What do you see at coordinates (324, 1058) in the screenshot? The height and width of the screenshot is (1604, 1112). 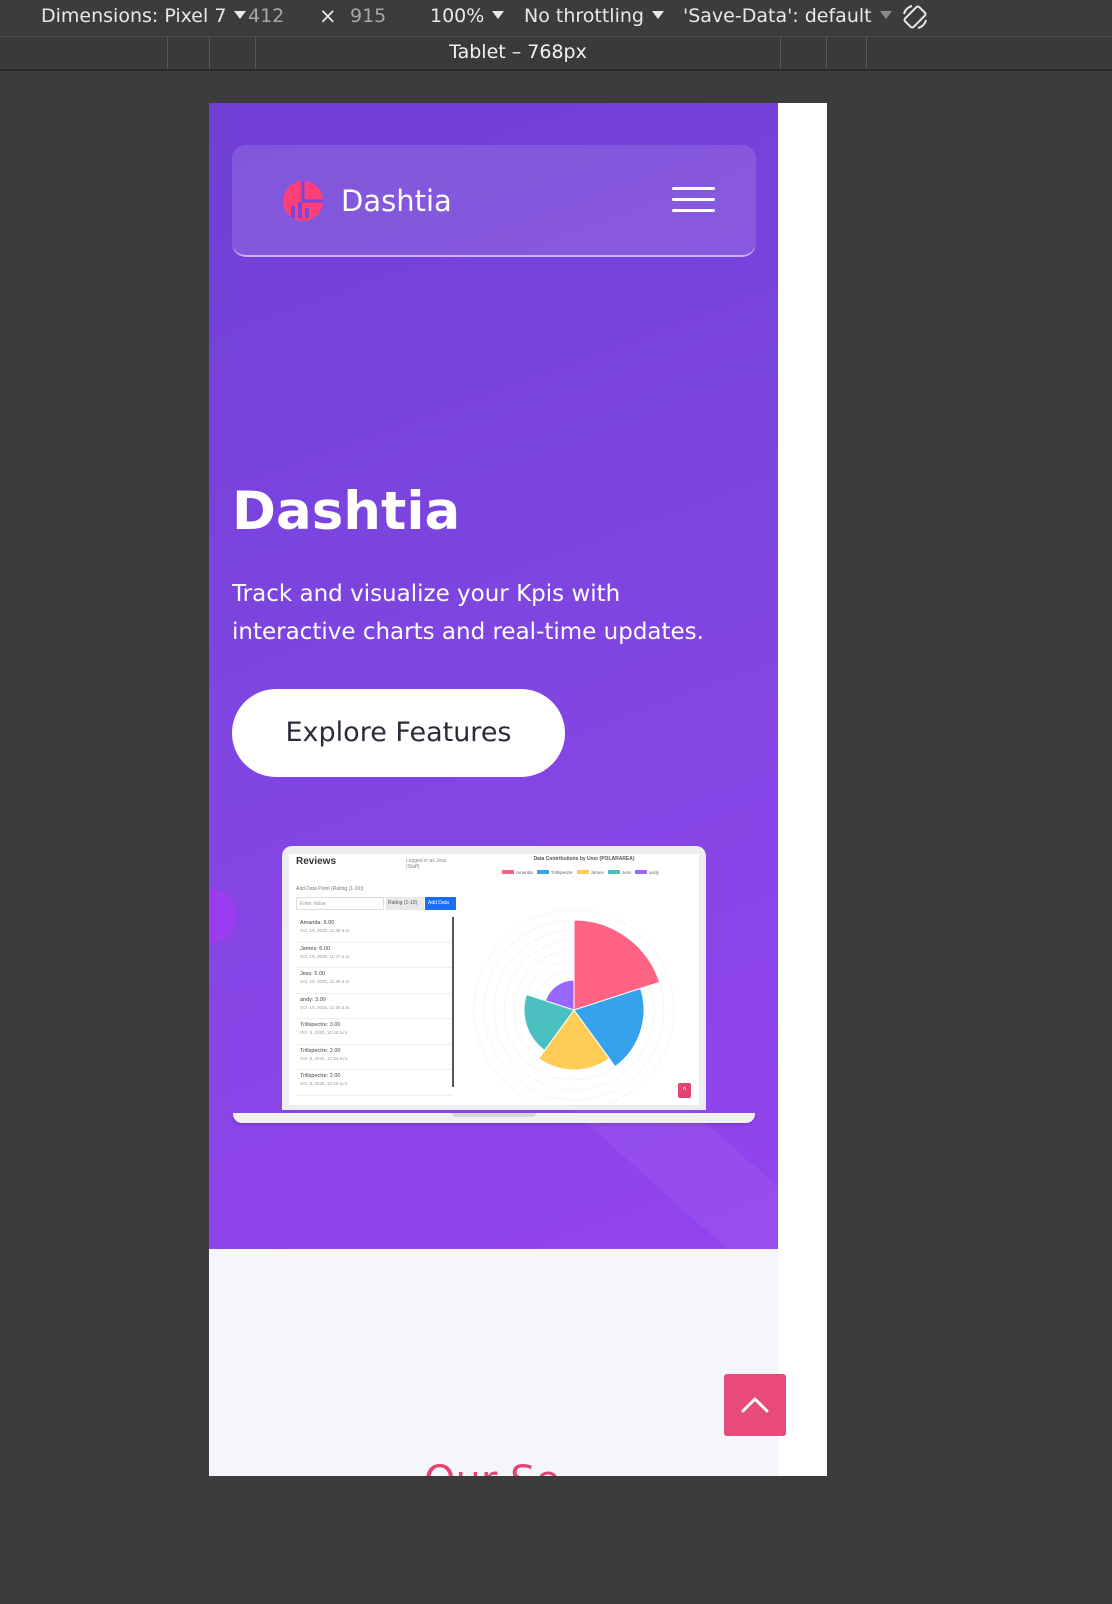 I see `entry-date: Oct. 8, 2025, 12:34 a.m.` at bounding box center [324, 1058].